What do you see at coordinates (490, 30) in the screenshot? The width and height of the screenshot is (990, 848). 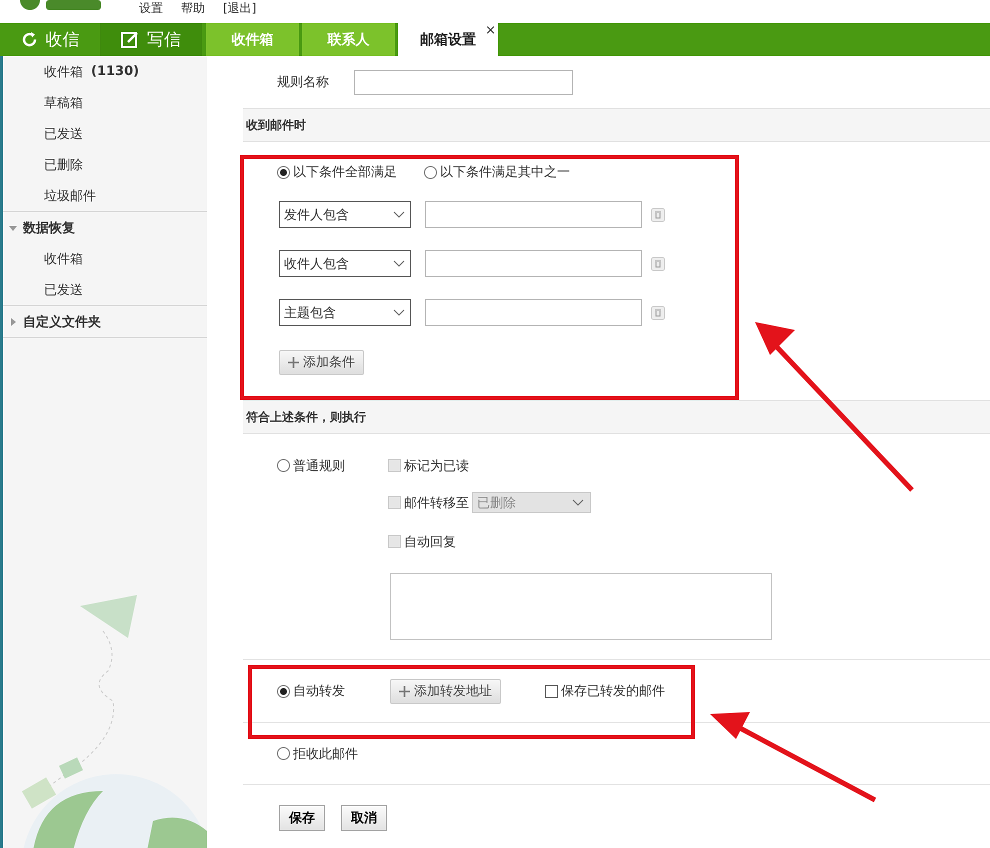 I see `close-button: ×` at bounding box center [490, 30].